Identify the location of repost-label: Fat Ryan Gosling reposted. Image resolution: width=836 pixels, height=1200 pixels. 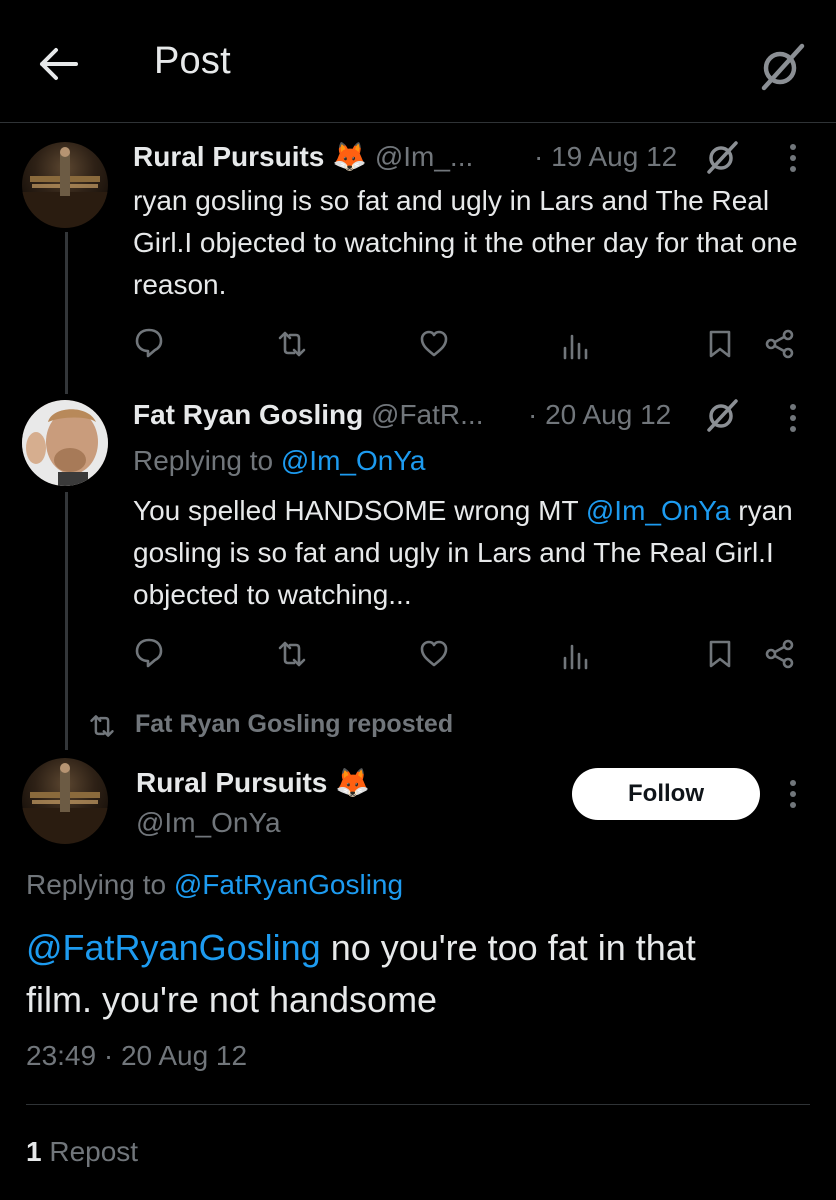
(294, 724).